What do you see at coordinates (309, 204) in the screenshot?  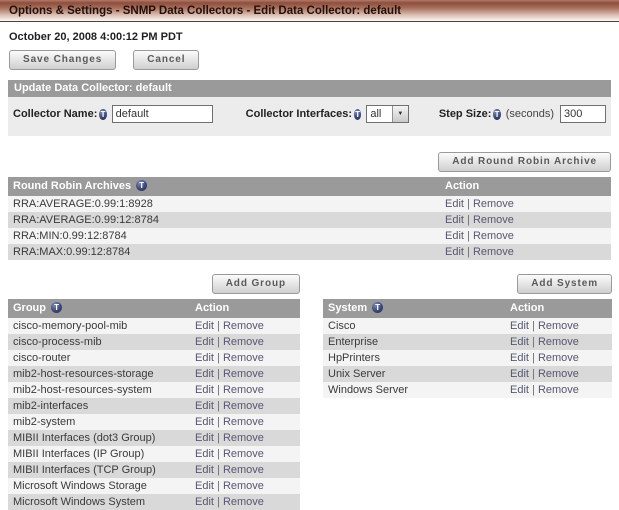 I see `table-row: RRA:AVERAGE:0.99:1:8928 Edit | Remove` at bounding box center [309, 204].